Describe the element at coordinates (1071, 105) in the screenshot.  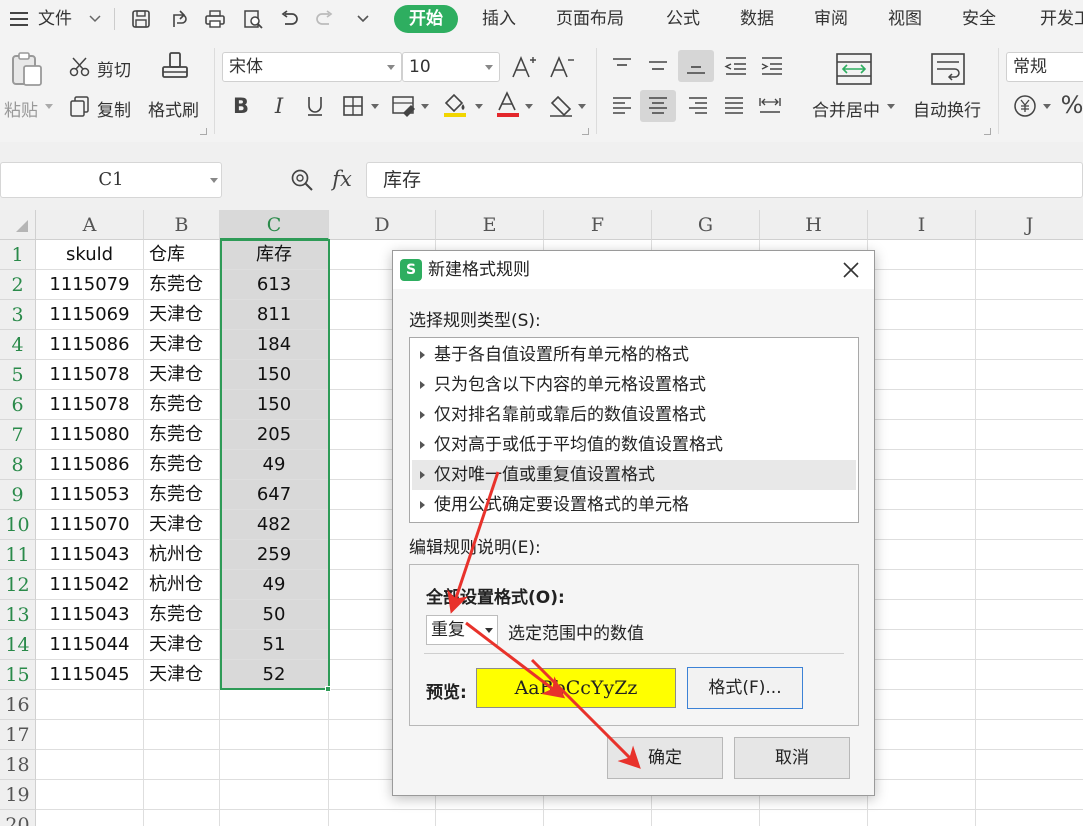
I see `percent-icon: %` at that location.